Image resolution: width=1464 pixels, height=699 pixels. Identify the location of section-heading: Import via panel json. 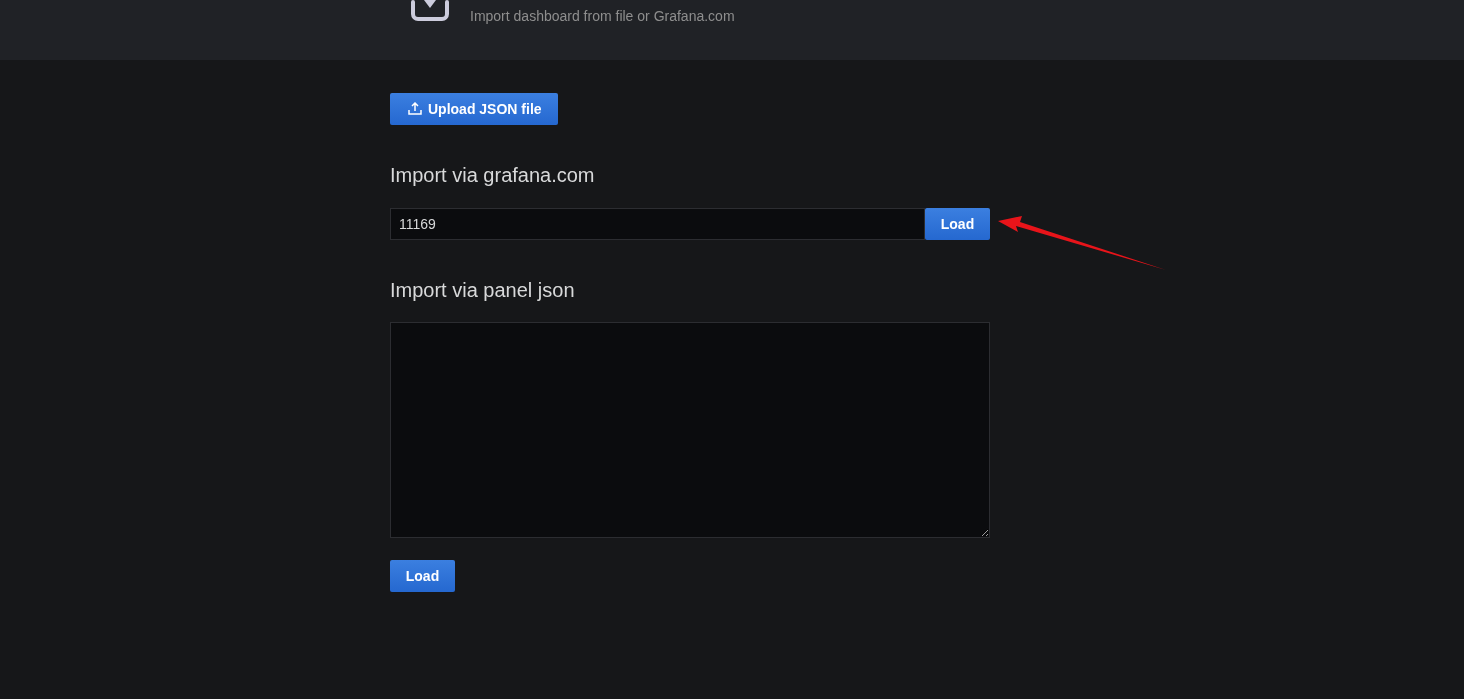
(483, 290).